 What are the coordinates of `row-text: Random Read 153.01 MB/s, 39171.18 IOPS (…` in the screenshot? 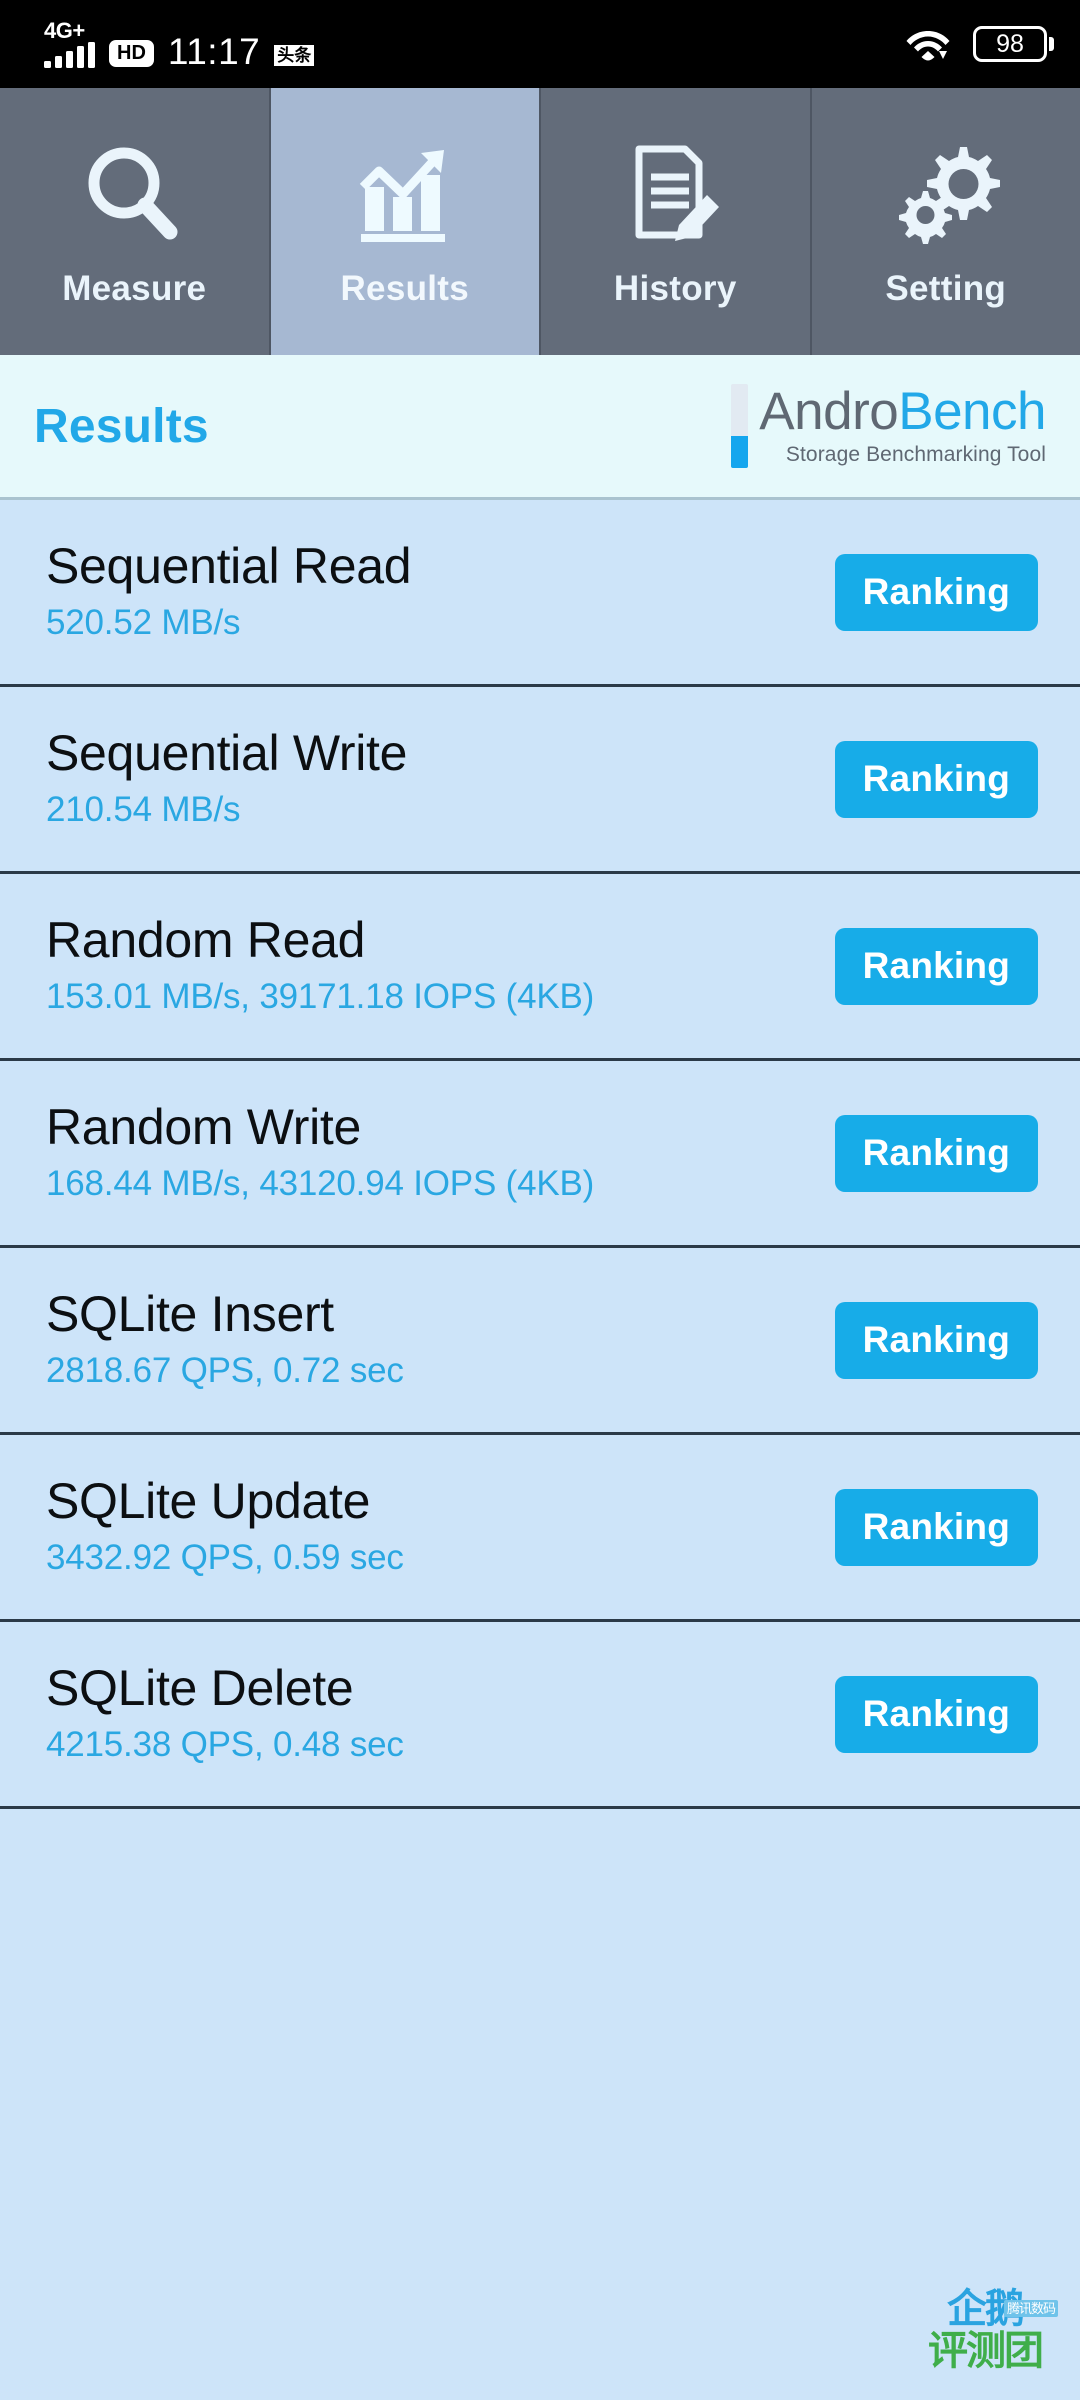 It's located at (320, 966).